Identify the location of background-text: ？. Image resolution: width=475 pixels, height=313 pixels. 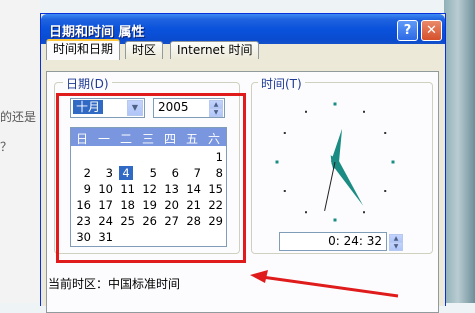
(6, 147).